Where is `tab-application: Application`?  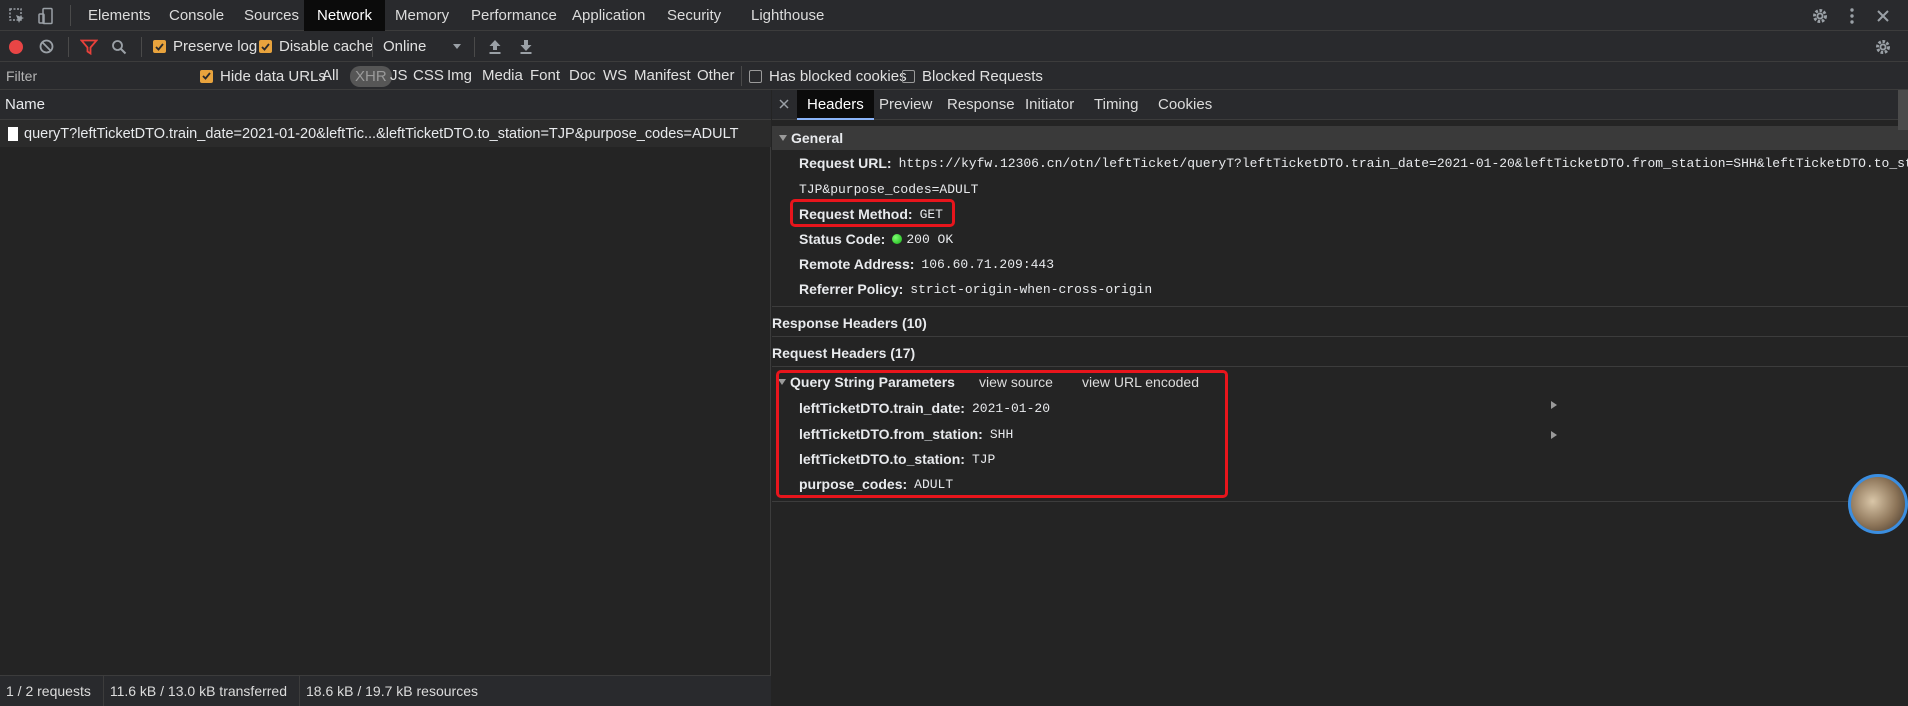
tab-application: Application is located at coordinates (608, 15).